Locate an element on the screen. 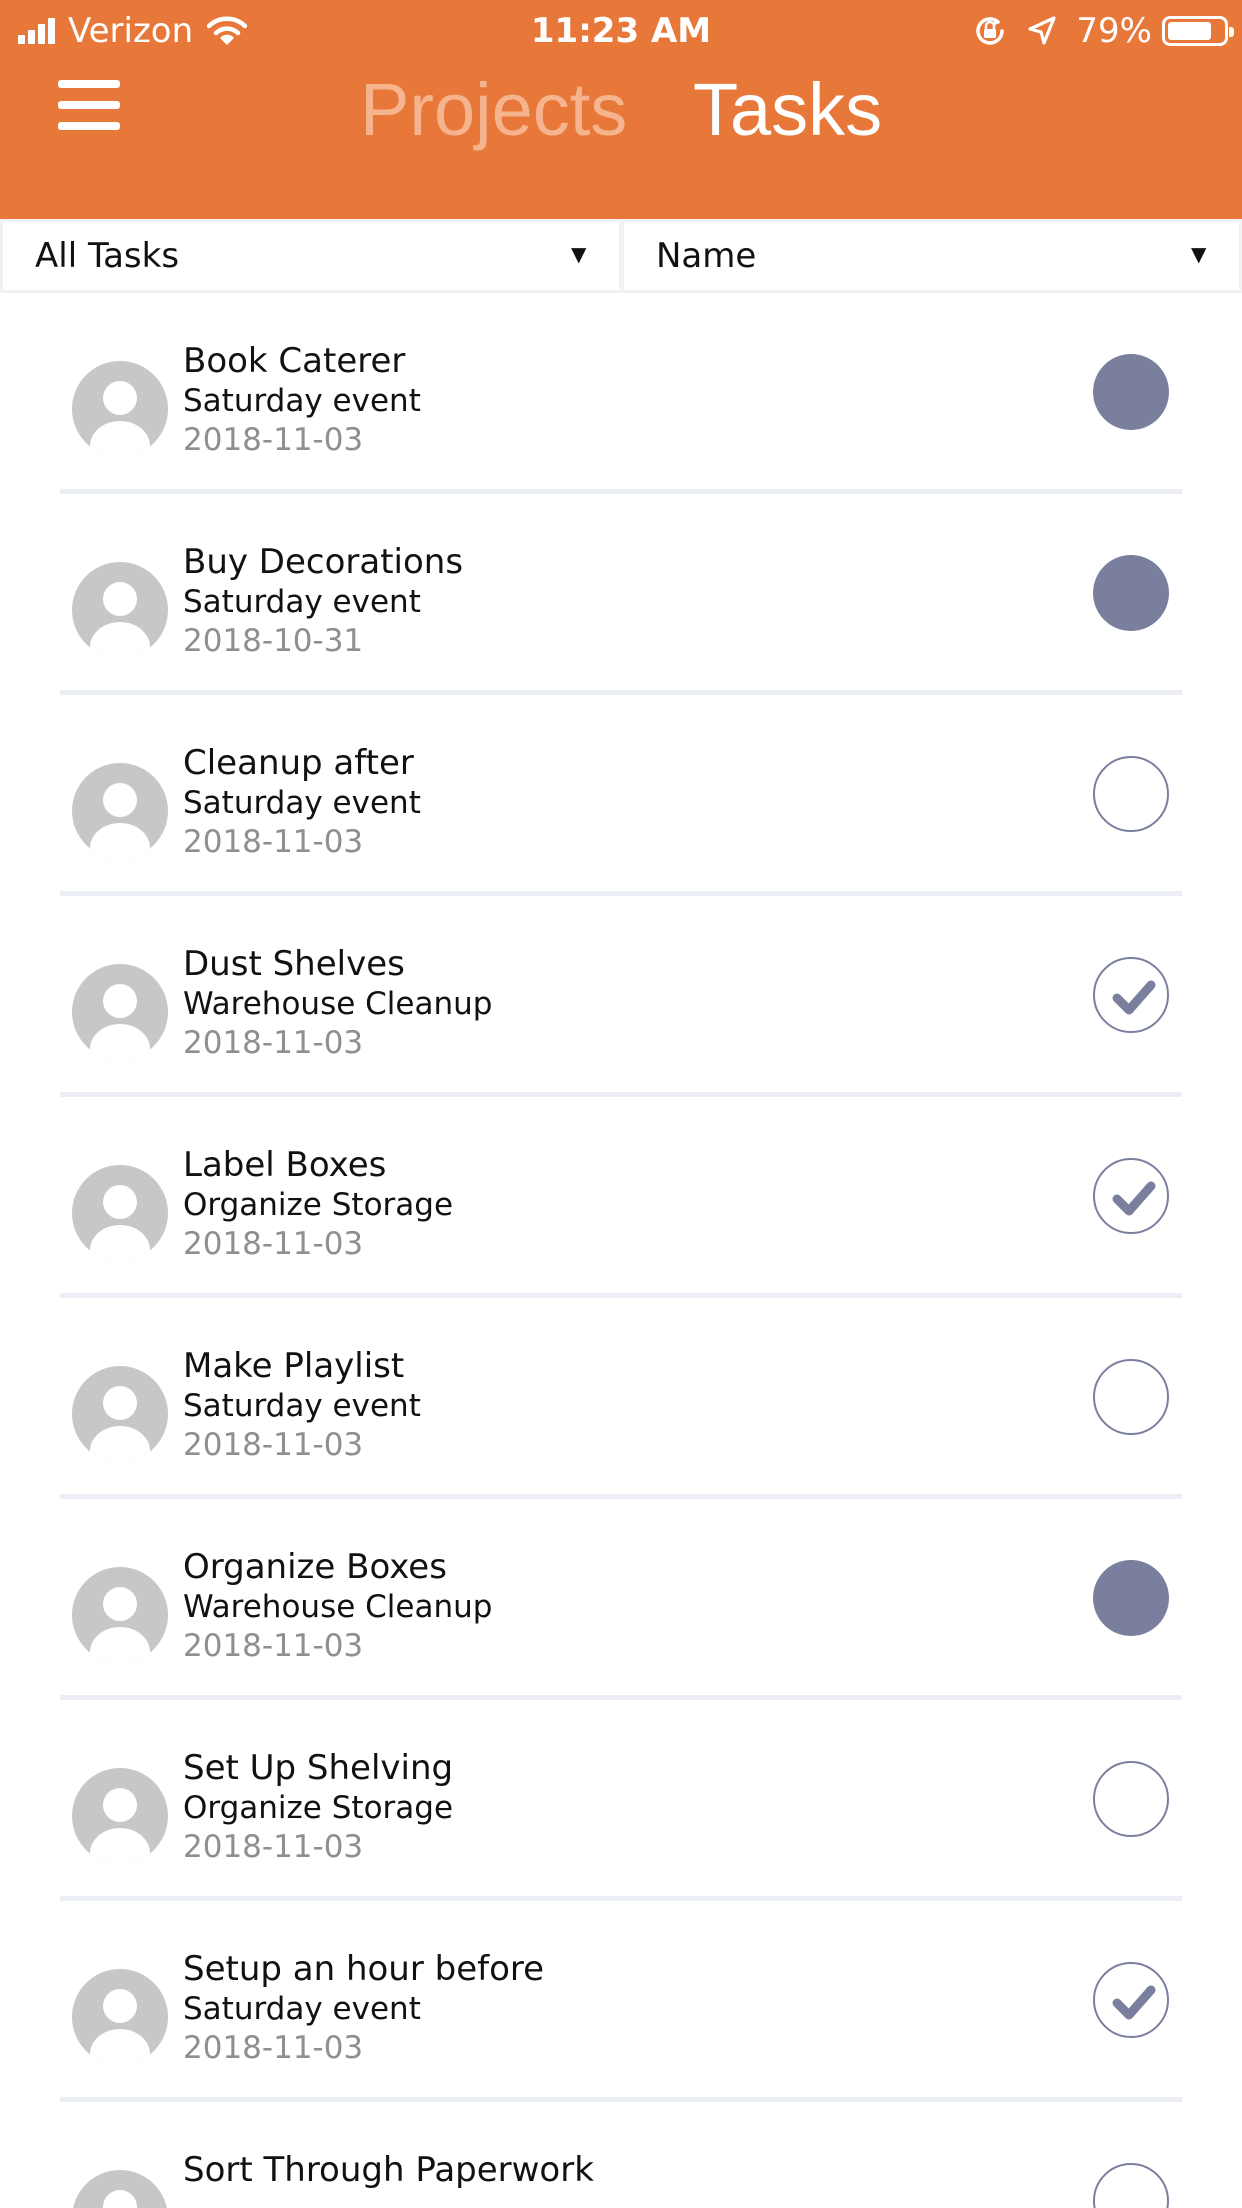 The height and width of the screenshot is (2208, 1242). task-filter-value: All Tasks is located at coordinates (107, 256).